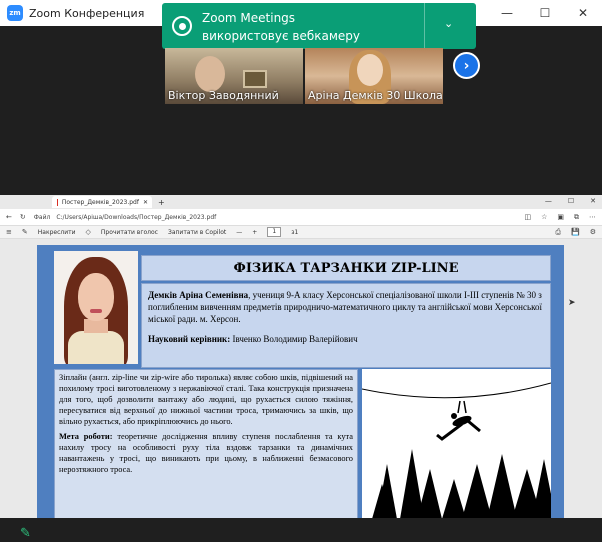 The width and height of the screenshot is (602, 542). I want to click on draw-icon: ✎, so click(25, 232).